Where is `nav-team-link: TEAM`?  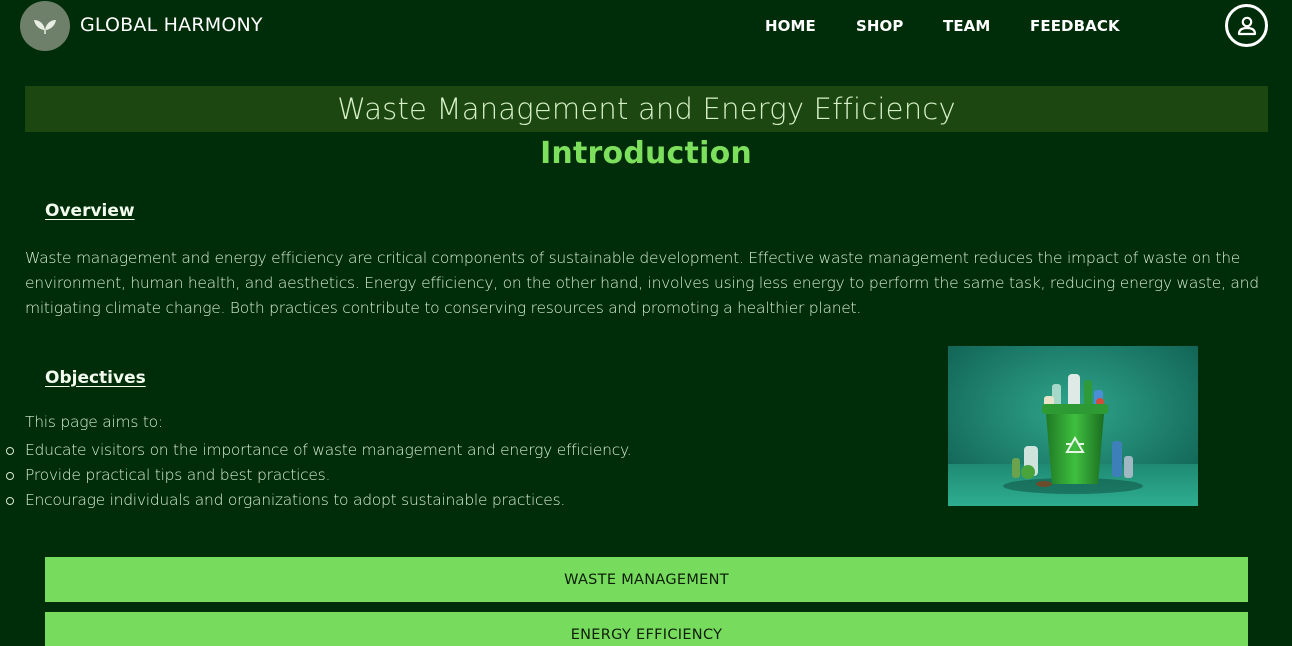 nav-team-link: TEAM is located at coordinates (966, 26).